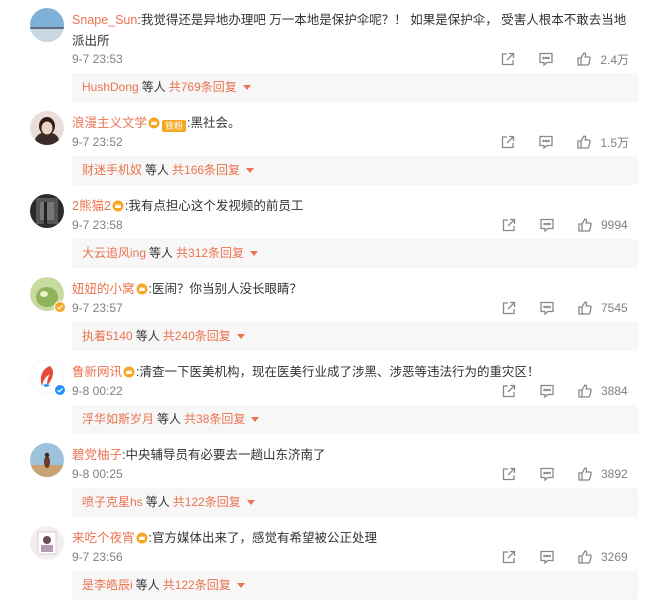 The height and width of the screenshot is (601, 651). I want to click on comment-username: 浪漫主义文学, so click(109, 123).